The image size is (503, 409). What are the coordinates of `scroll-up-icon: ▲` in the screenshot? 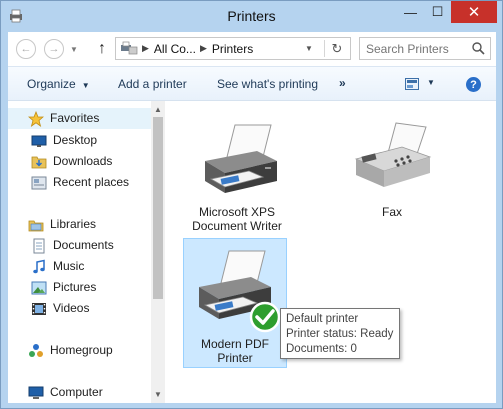 It's located at (158, 109).